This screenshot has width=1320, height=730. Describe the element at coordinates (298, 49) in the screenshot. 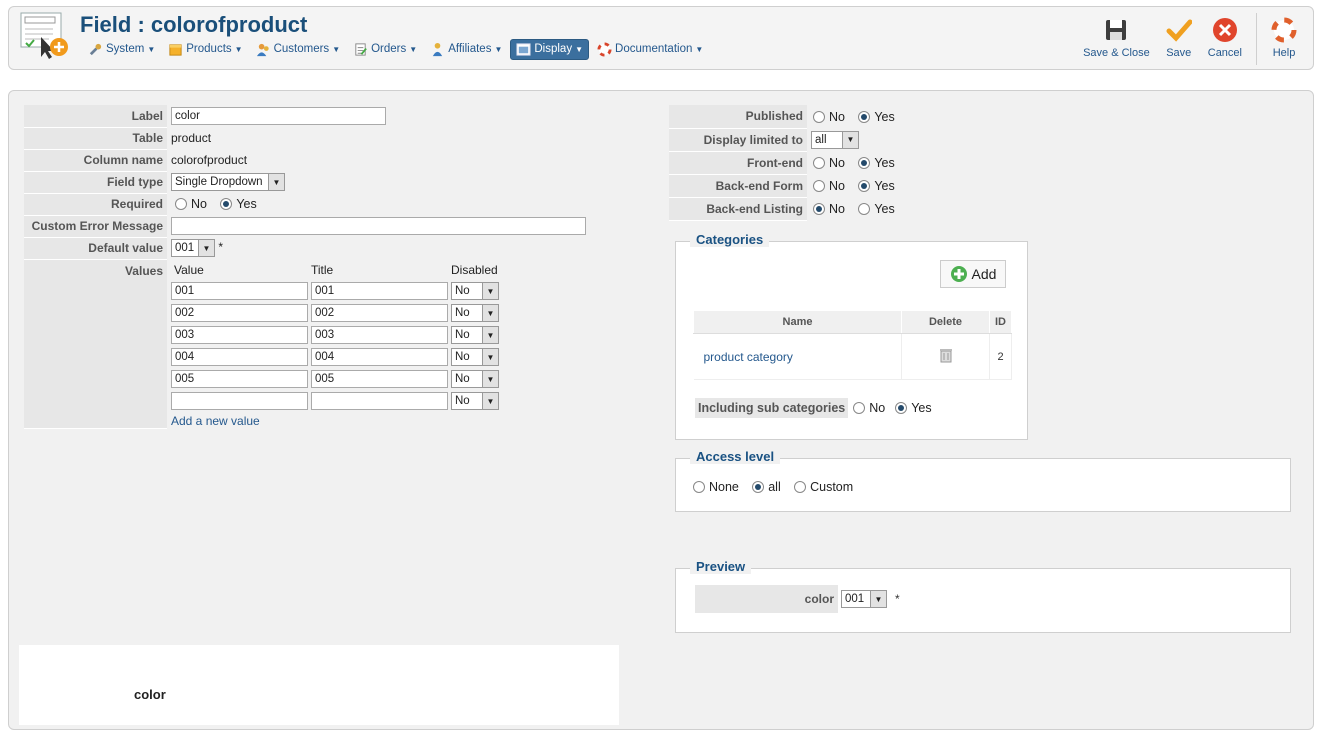

I see `menu-customers: Customers ▼` at that location.